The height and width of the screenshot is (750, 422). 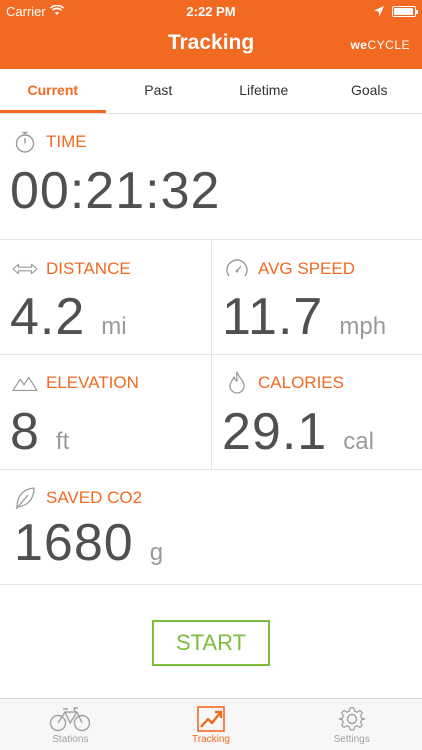 I want to click on status-right, so click(x=396, y=11).